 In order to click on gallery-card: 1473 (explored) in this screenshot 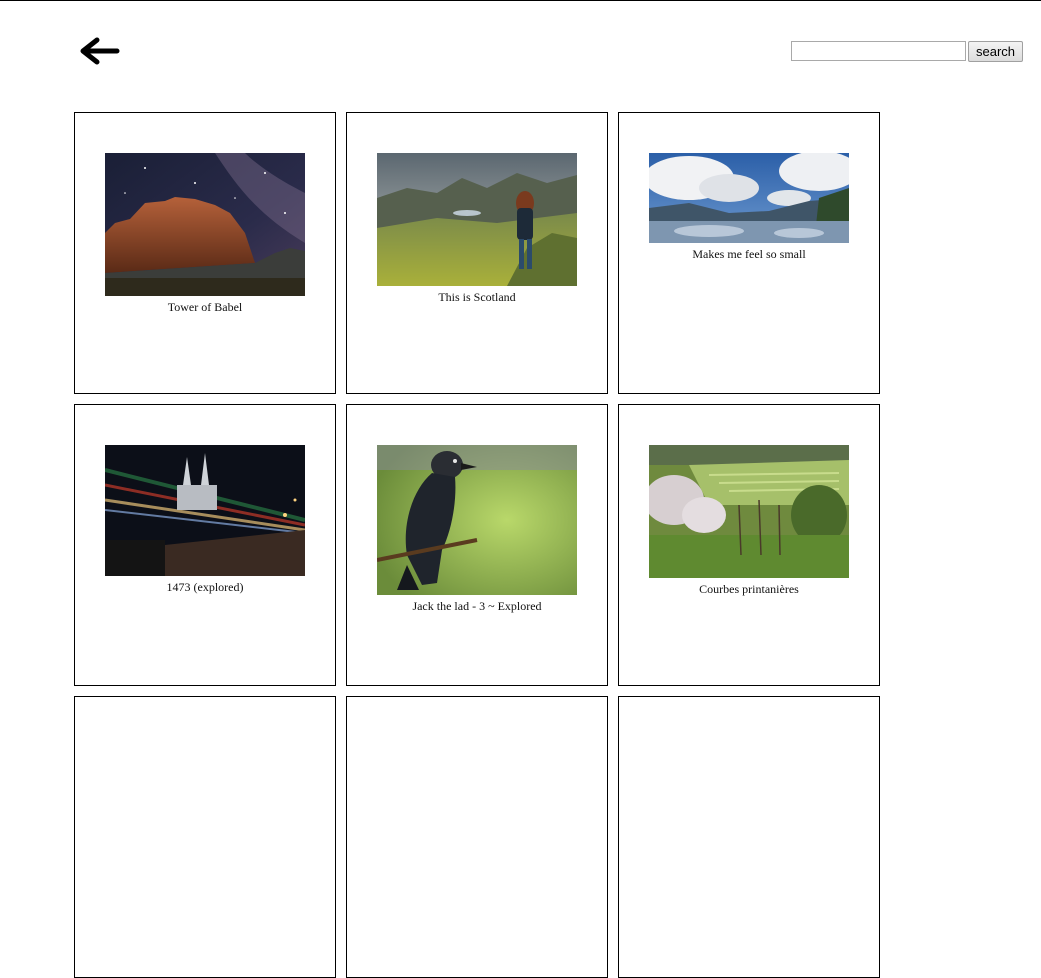, I will do `click(205, 545)`.